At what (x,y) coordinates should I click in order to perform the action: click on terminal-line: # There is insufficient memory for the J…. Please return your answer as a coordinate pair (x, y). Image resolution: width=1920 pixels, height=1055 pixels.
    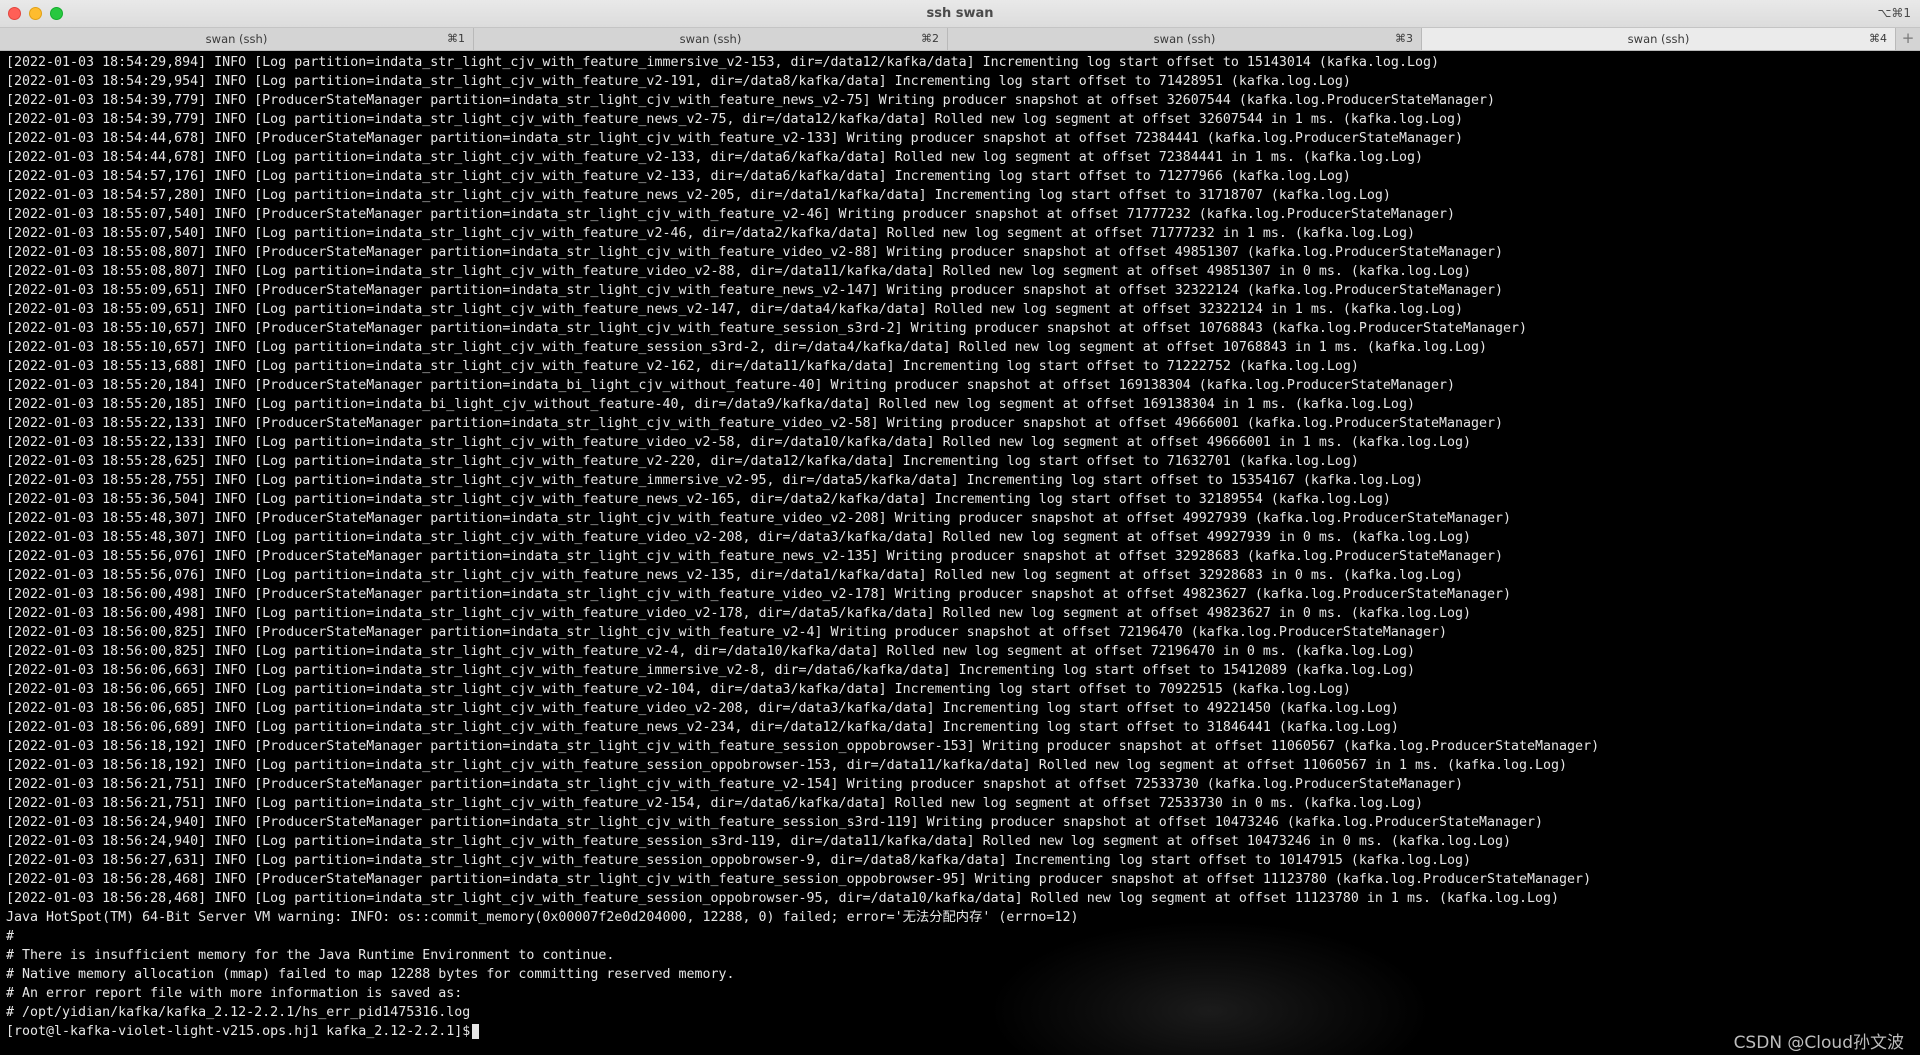
    Looking at the image, I should click on (310, 955).